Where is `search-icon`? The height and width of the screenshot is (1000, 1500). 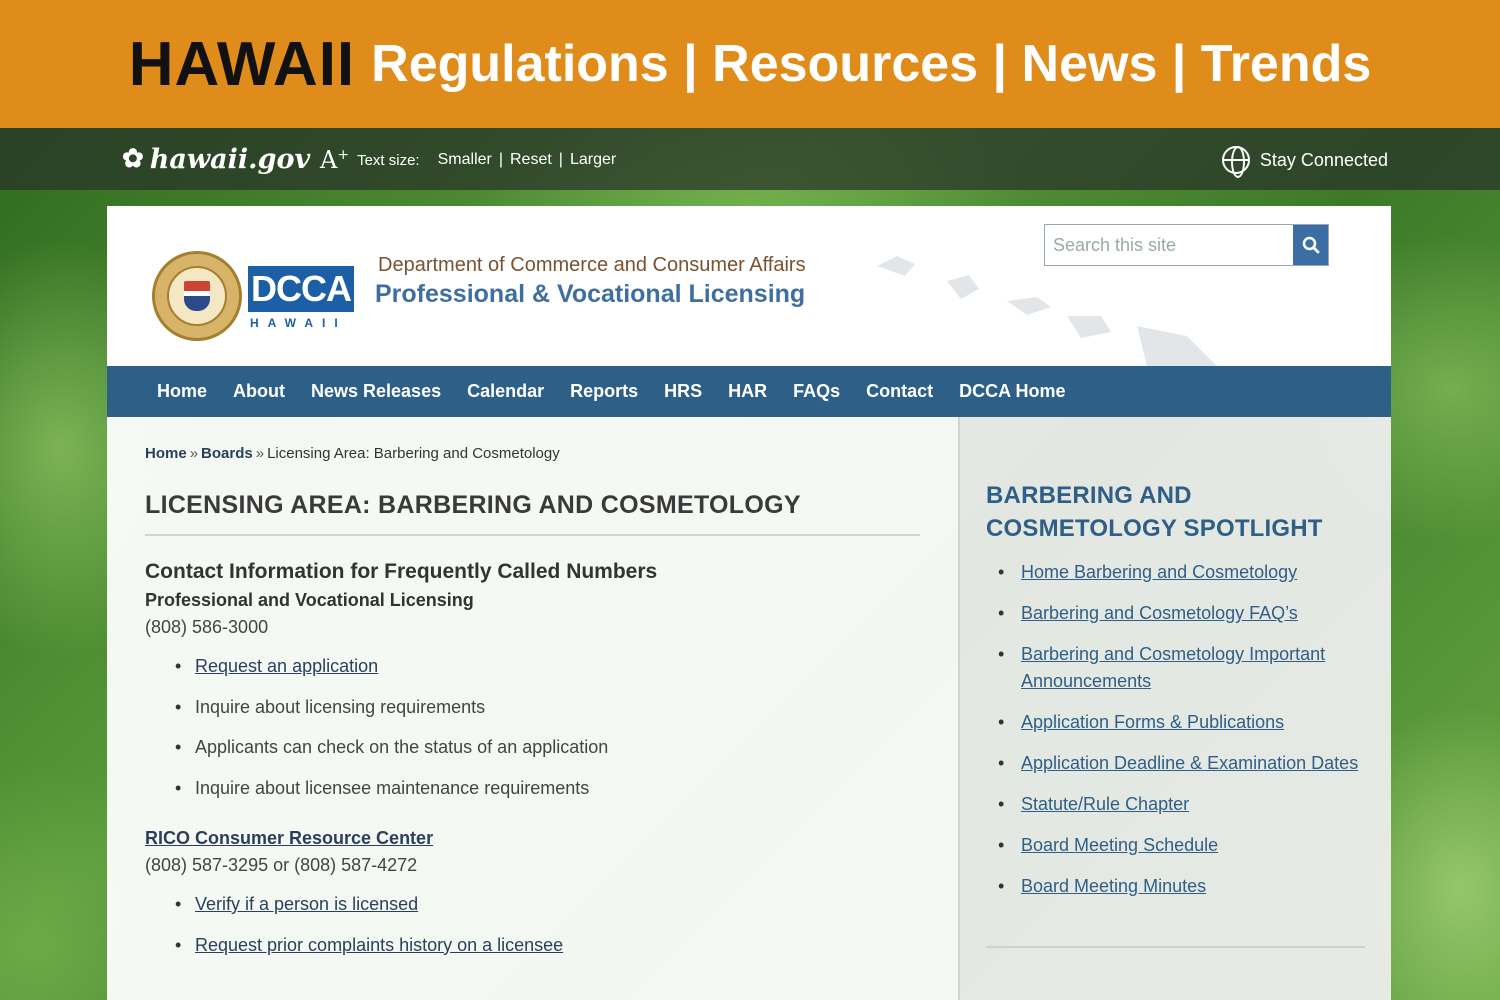 search-icon is located at coordinates (1310, 245).